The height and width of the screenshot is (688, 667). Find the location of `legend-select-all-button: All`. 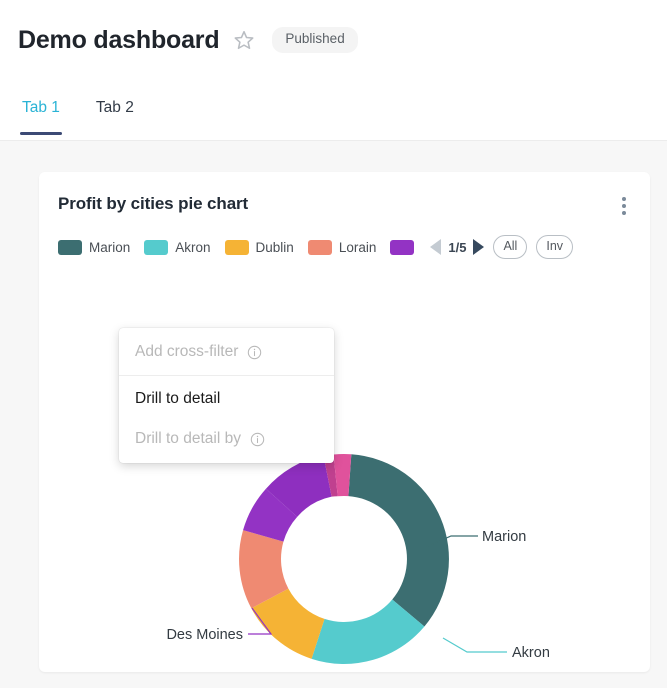

legend-select-all-button: All is located at coordinates (510, 247).